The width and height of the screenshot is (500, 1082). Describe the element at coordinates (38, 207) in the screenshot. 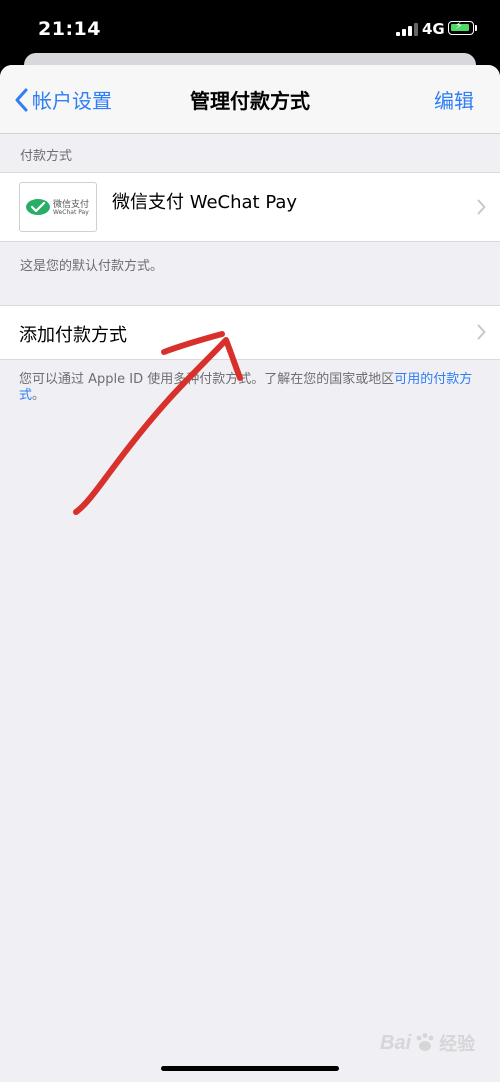

I see `wechat-icon` at that location.